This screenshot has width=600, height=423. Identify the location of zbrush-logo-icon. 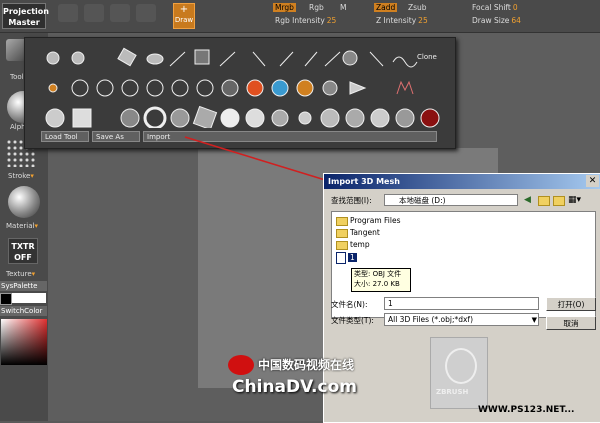
(461, 366).